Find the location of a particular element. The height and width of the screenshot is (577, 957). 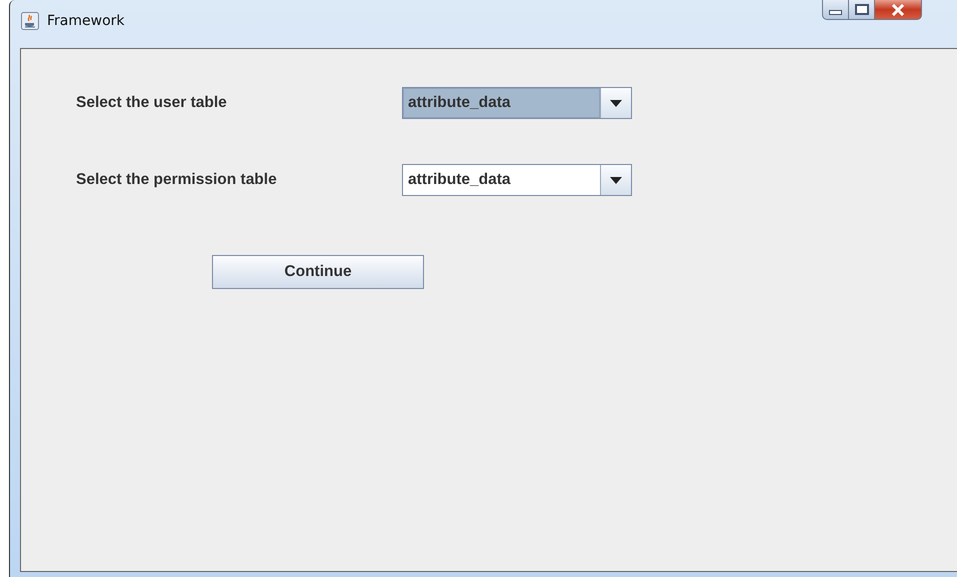

continue-button: Continue is located at coordinates (318, 272).